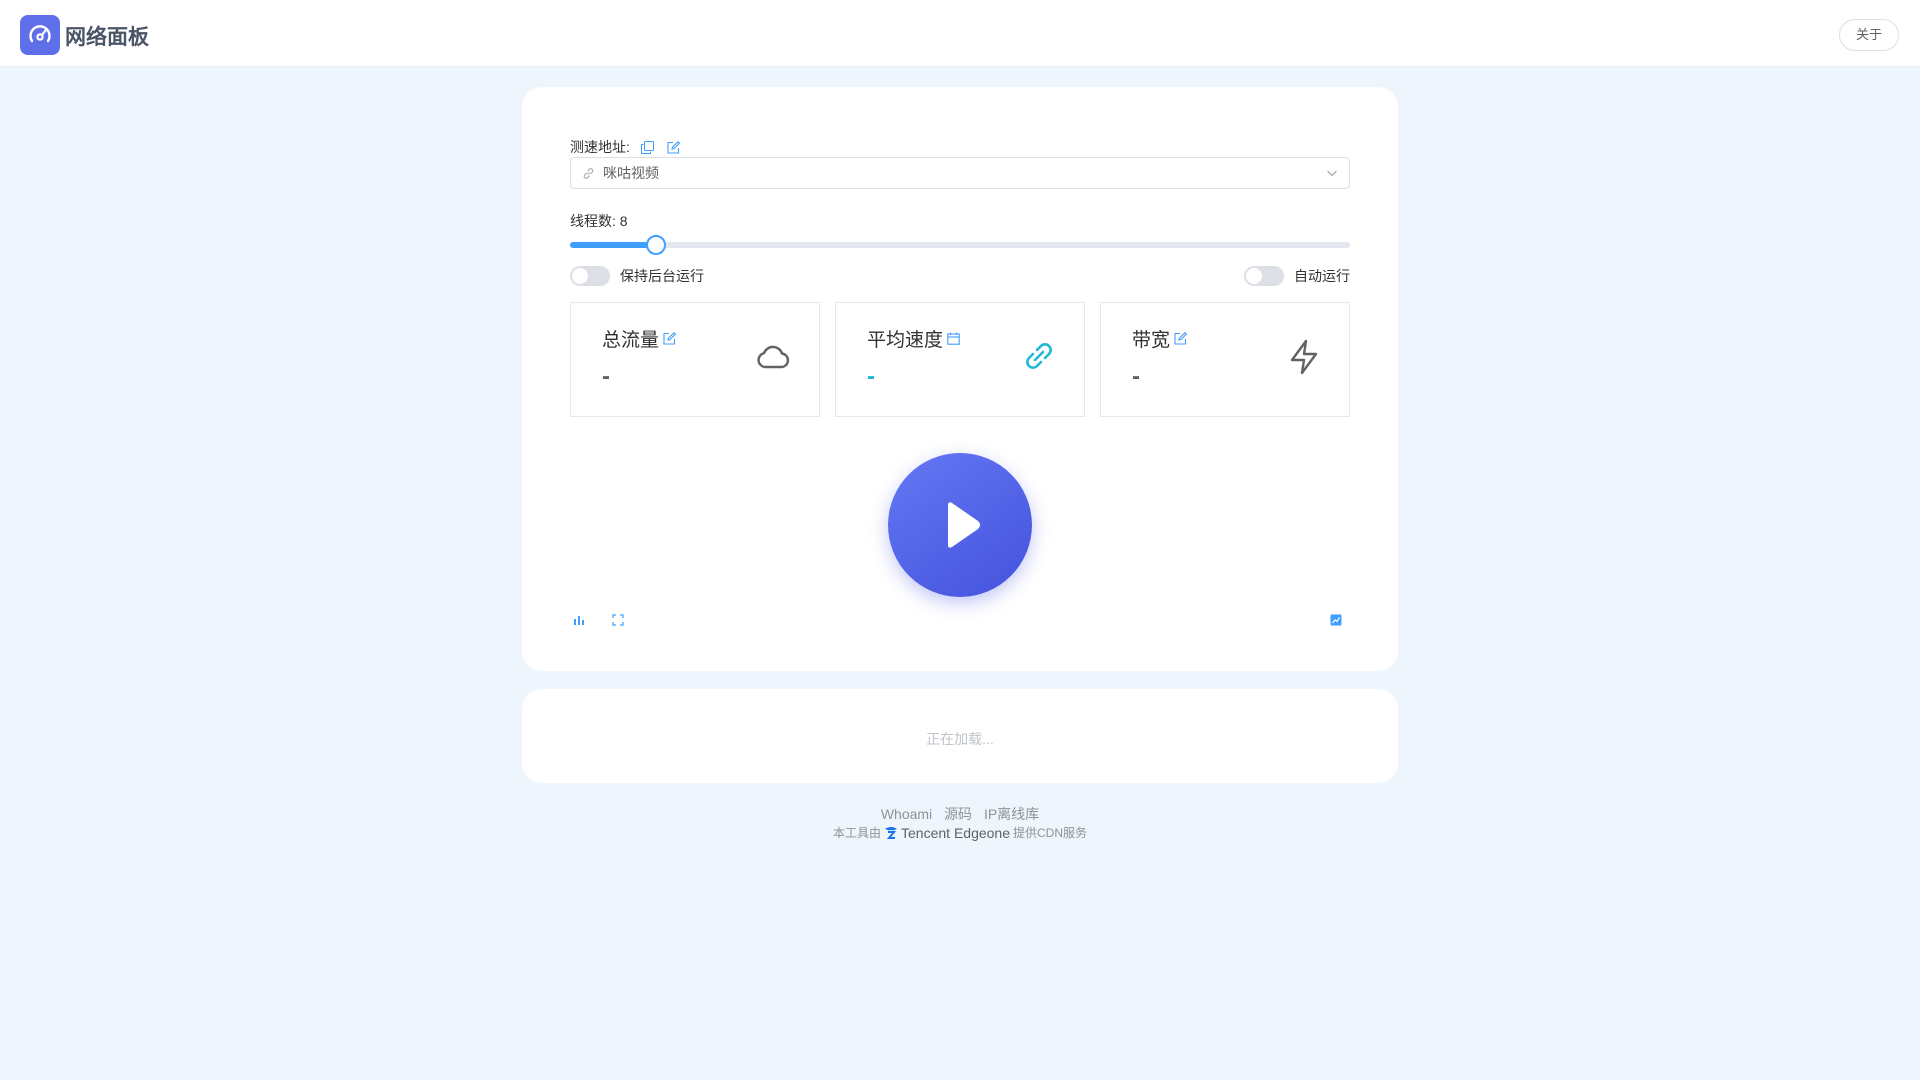 Image resolution: width=1920 pixels, height=1080 pixels. I want to click on total-traffic-title-row: 总流量, so click(639, 338).